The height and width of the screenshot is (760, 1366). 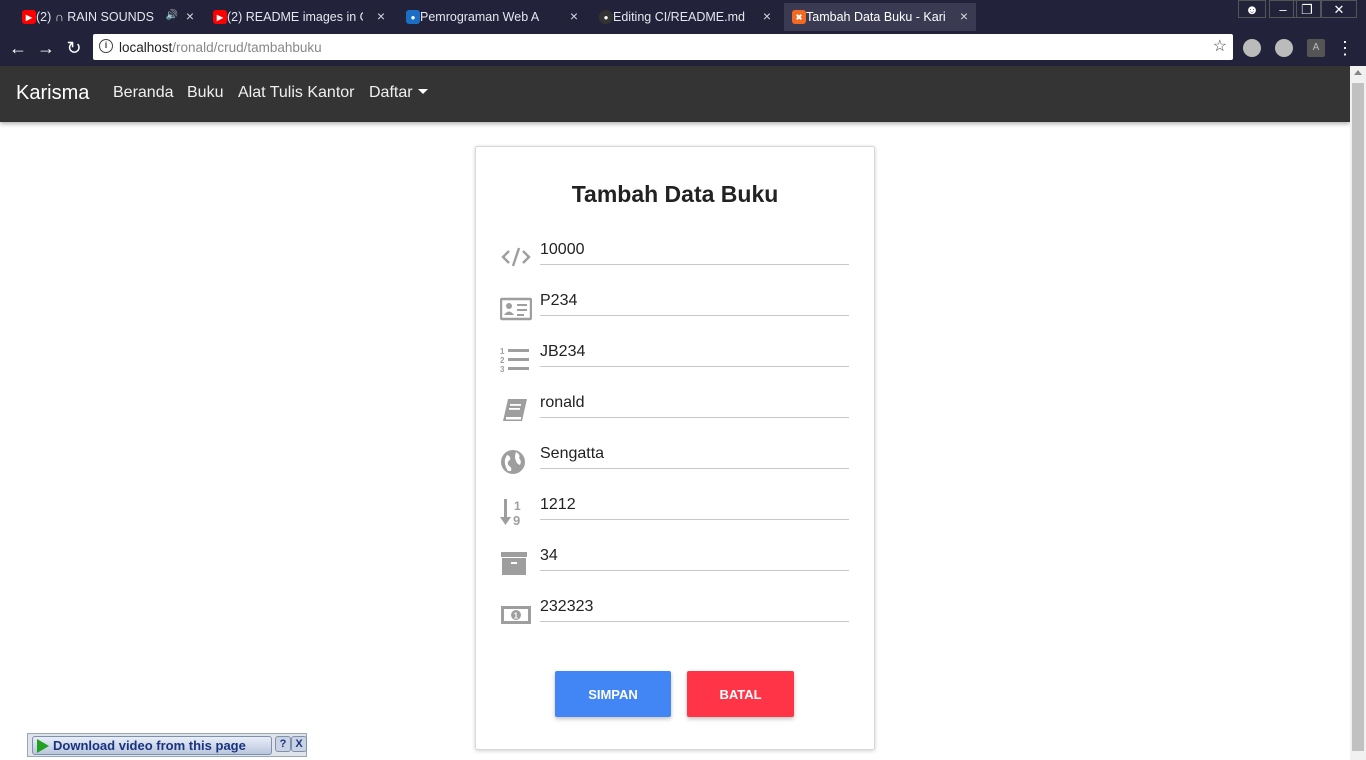 What do you see at coordinates (422, 91) in the screenshot?
I see `caret-down-icon` at bounding box center [422, 91].